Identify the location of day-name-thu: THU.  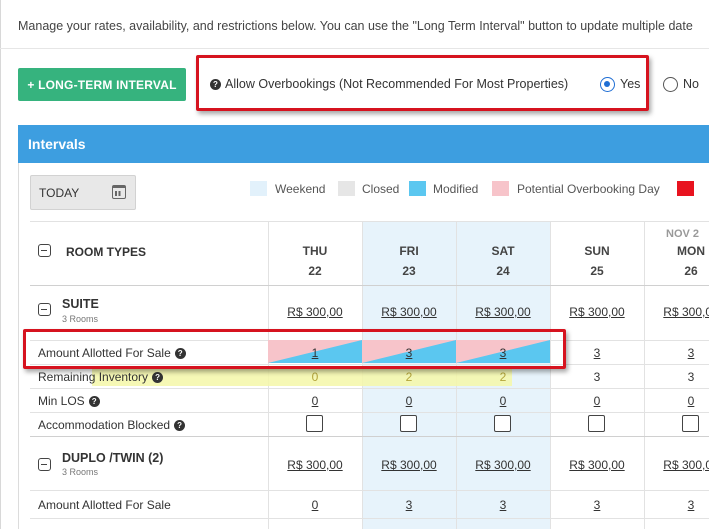
(315, 251).